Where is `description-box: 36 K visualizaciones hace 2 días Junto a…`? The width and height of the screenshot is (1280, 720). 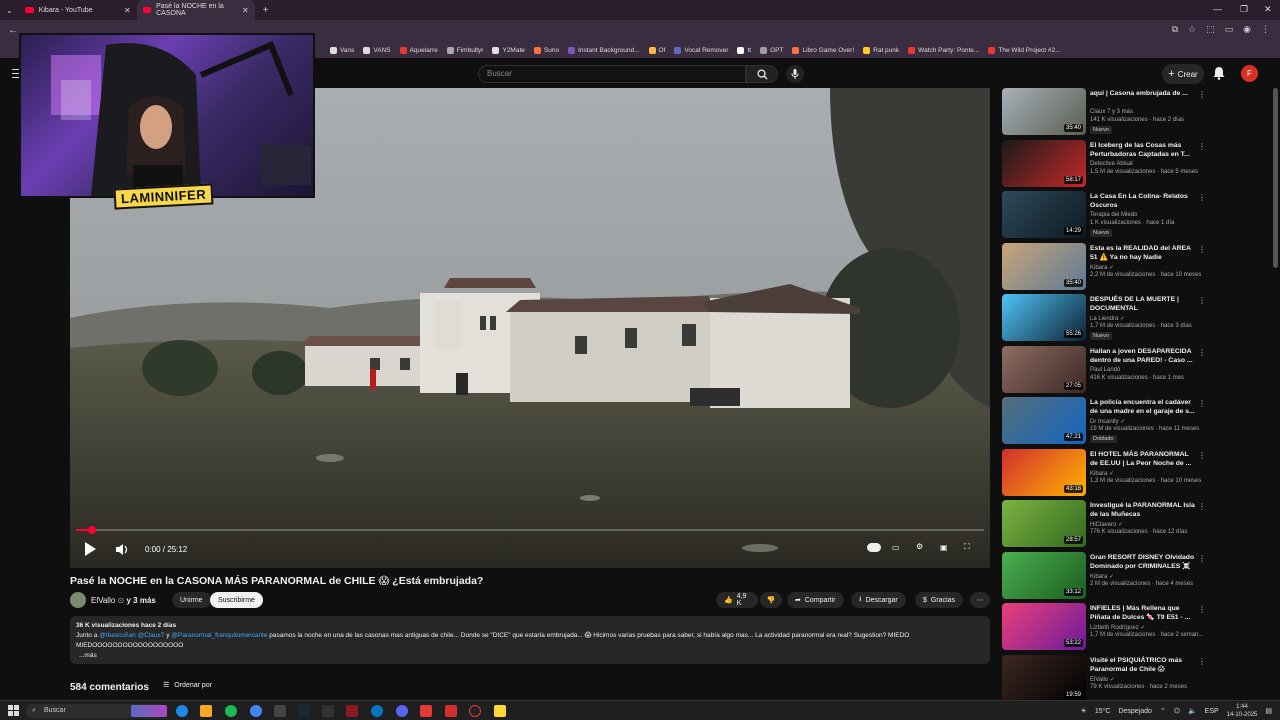 description-box: 36 K visualizaciones hace 2 días Junto a… is located at coordinates (530, 640).